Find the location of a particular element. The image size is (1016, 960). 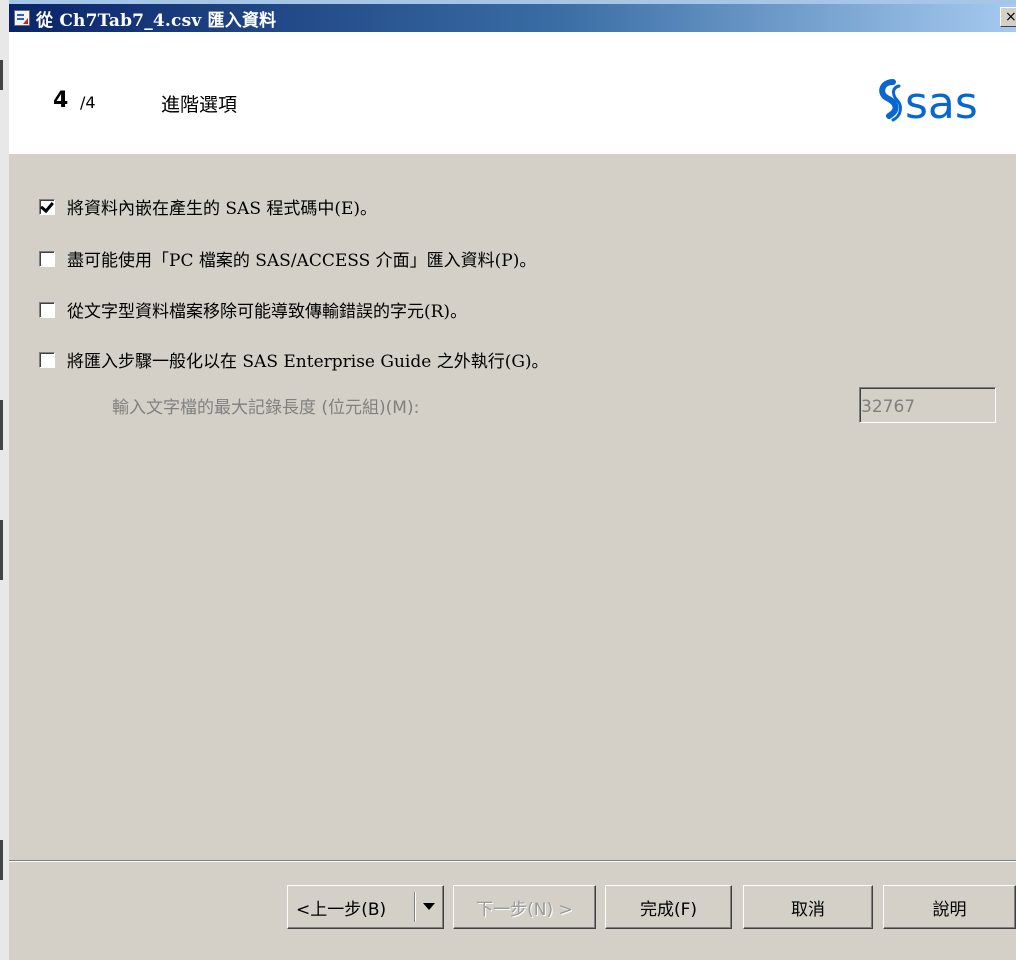

step-total: /4 is located at coordinates (88, 102).